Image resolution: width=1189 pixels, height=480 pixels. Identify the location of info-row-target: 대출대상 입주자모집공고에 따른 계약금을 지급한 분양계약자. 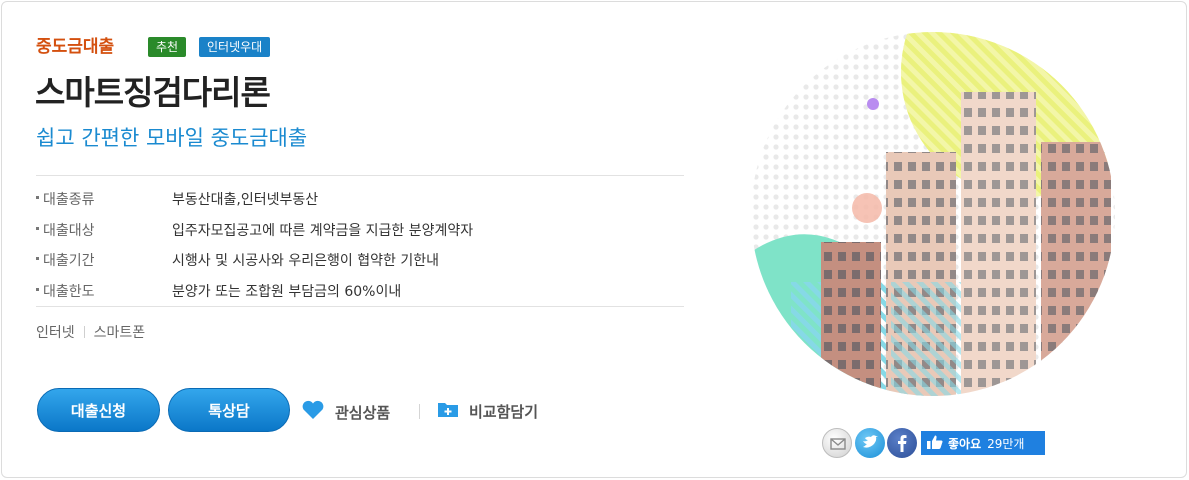
(360, 230).